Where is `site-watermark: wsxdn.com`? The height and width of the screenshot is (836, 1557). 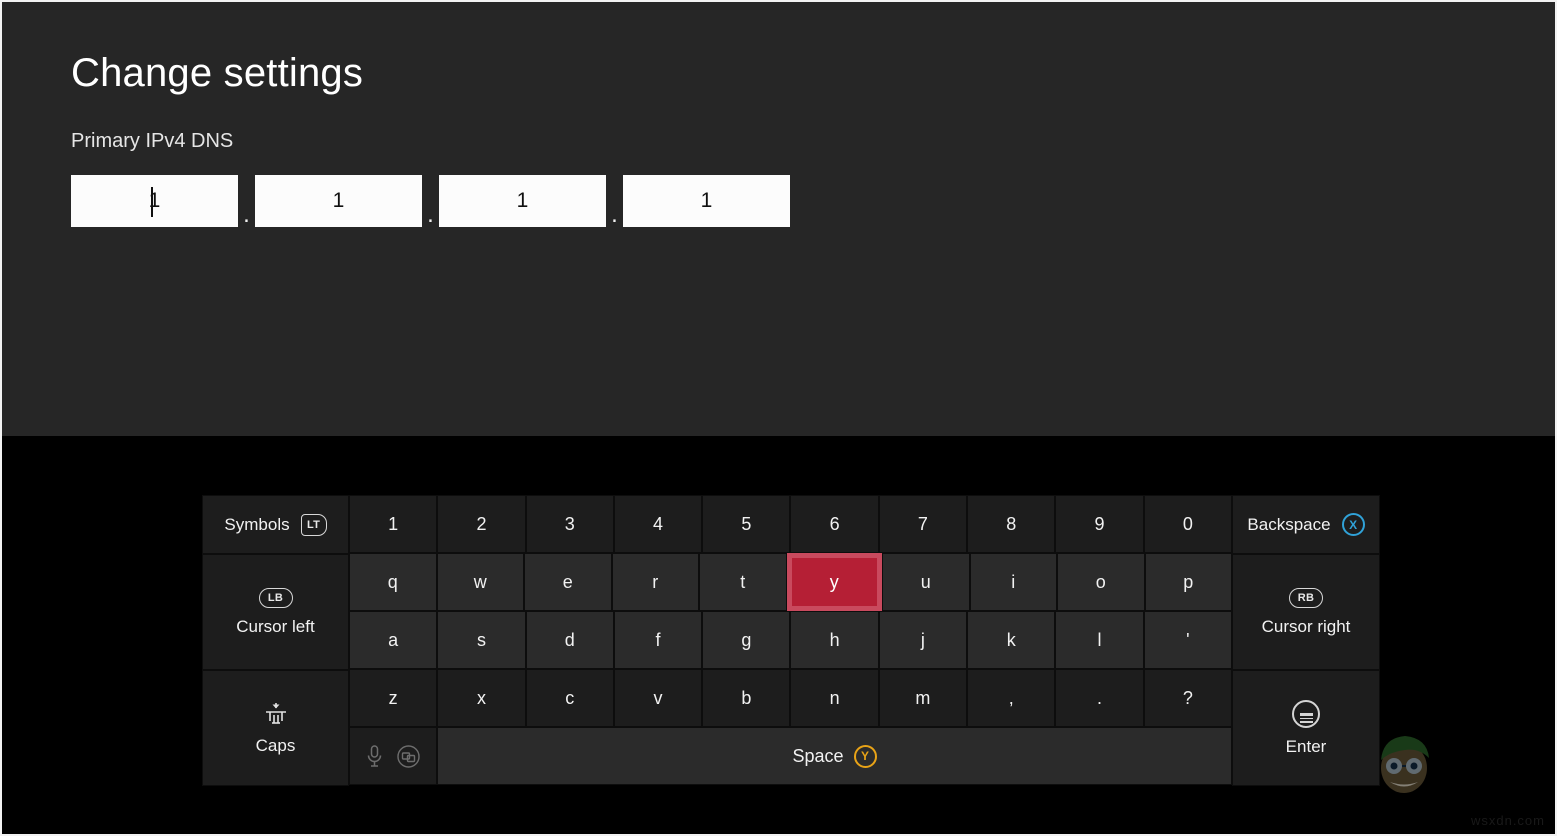
site-watermark: wsxdn.com is located at coordinates (1507, 820).